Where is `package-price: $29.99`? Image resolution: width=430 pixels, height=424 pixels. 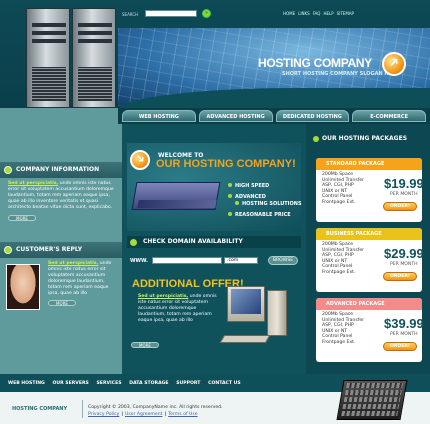
package-price: $29.99 is located at coordinates (404, 253).